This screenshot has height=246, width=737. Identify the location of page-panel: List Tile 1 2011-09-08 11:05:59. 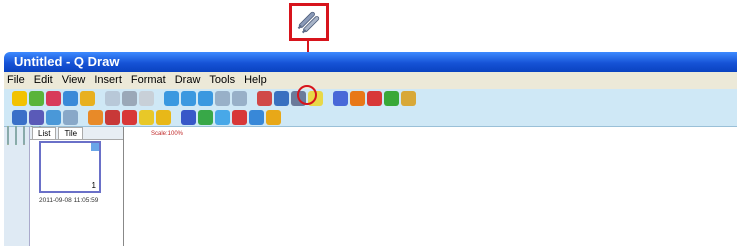
(77, 186).